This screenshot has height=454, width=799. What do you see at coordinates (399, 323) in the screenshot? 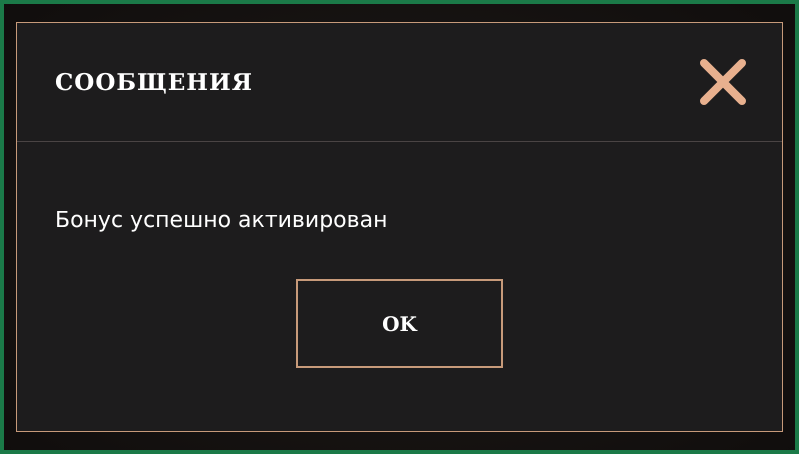
I see `ok-button: OK` at bounding box center [399, 323].